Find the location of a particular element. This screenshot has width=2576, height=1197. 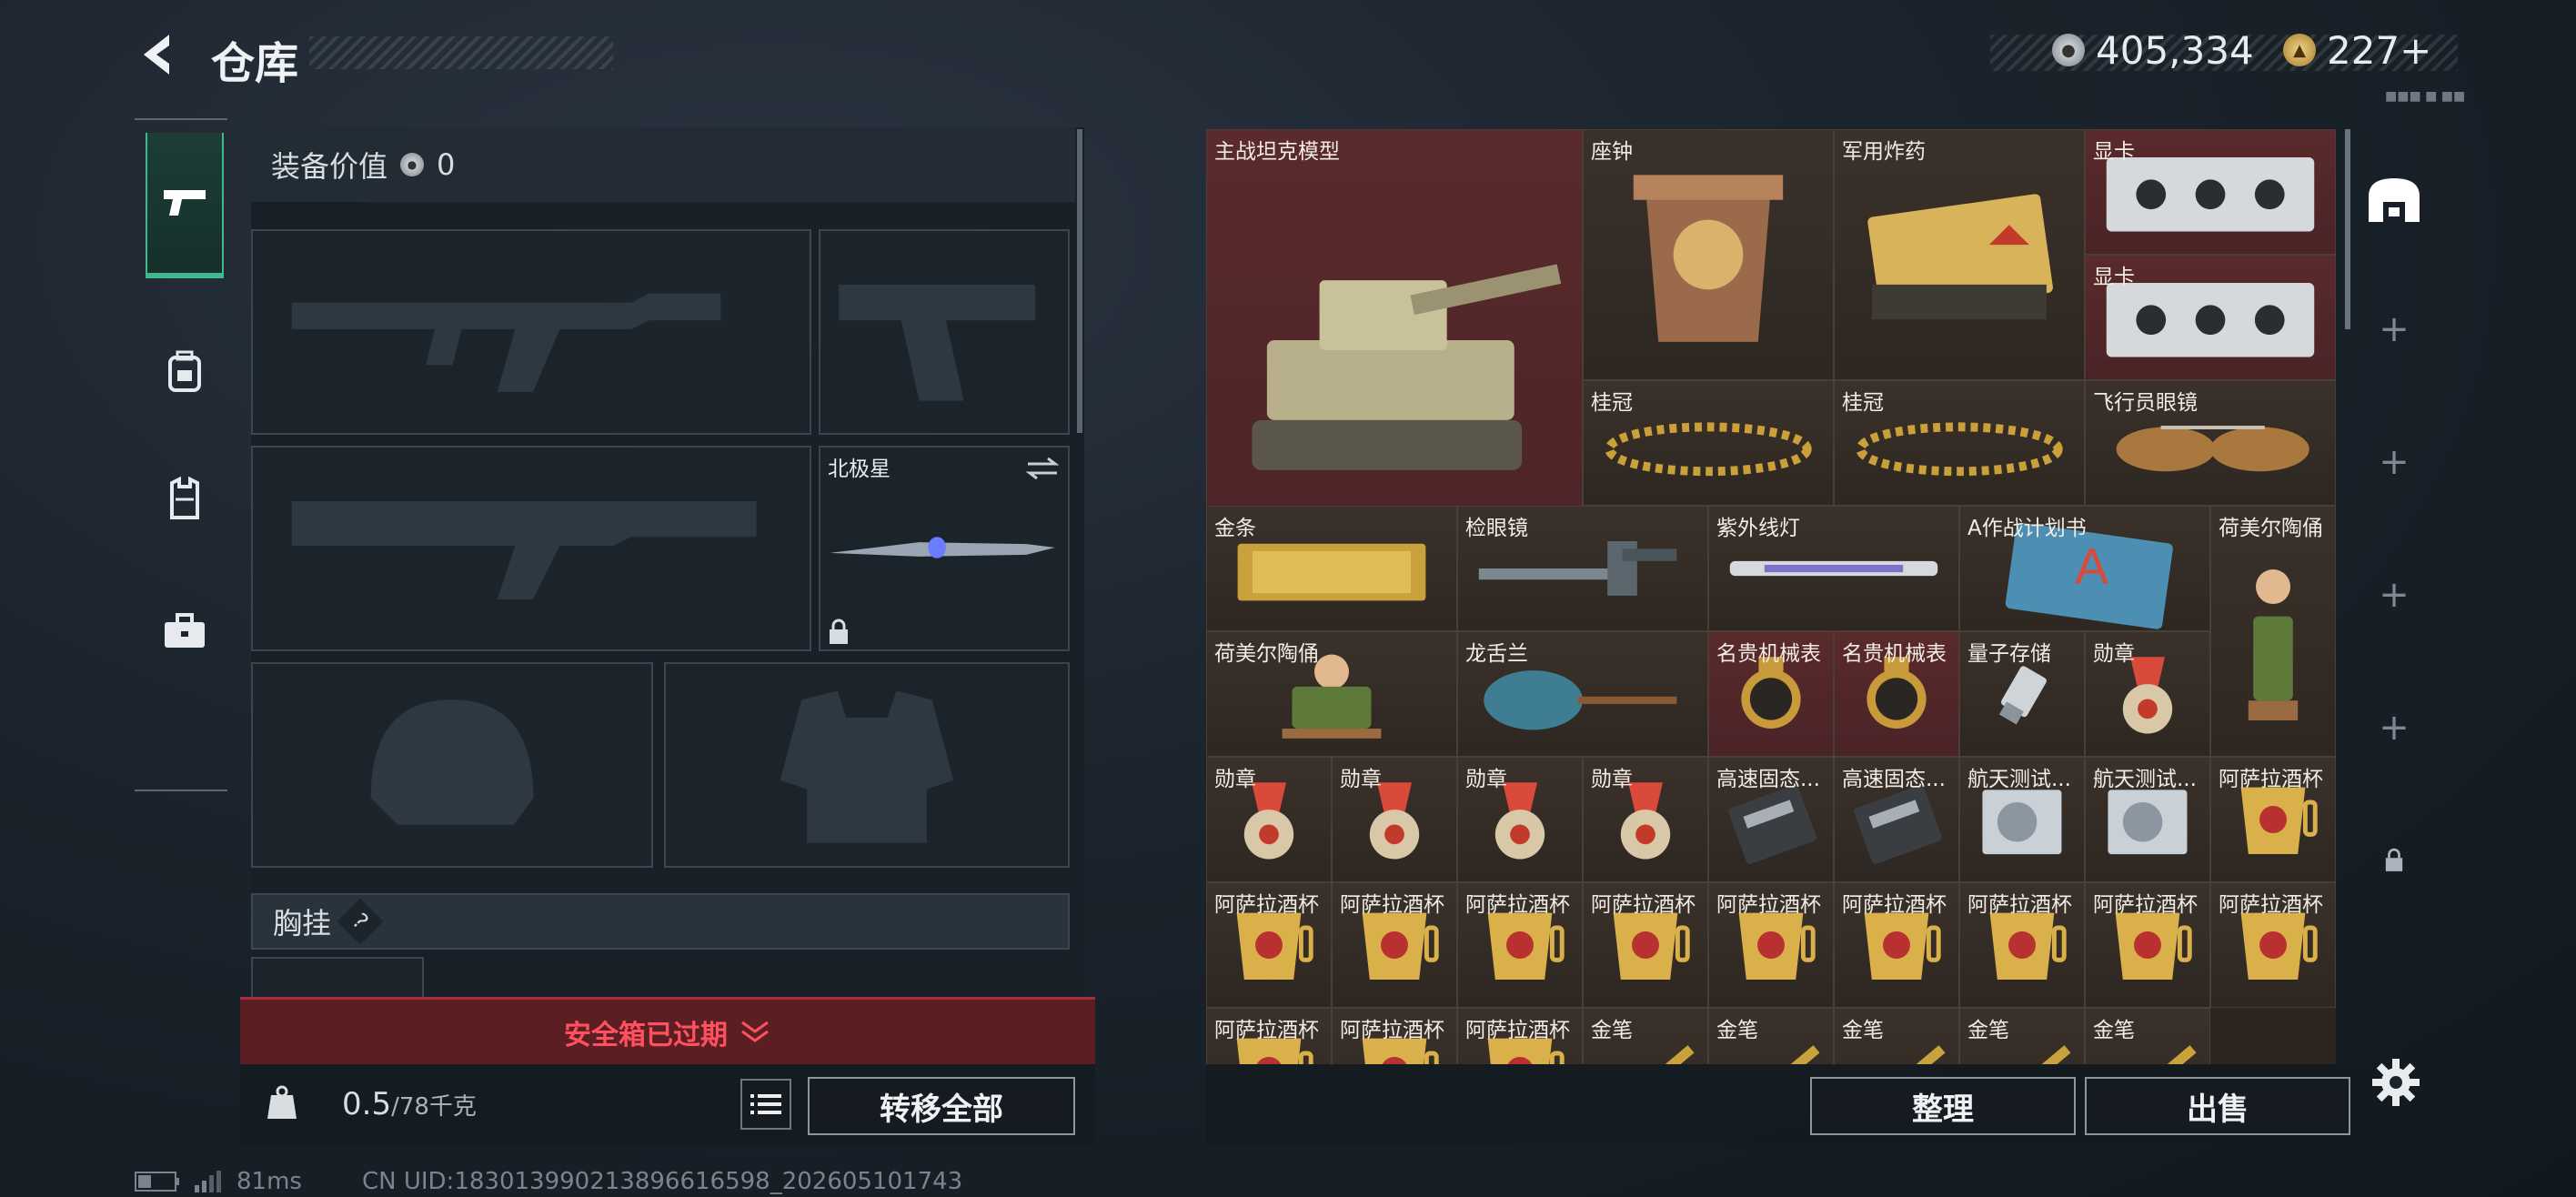

item-slot: 飞行员眼镜 is located at coordinates (2210, 443).